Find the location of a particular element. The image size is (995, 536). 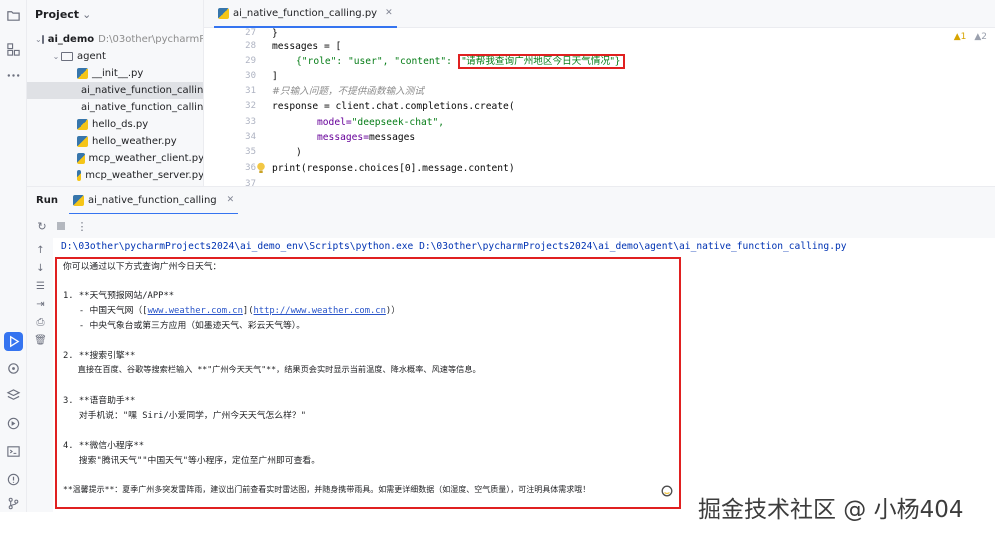

rerun-icon: ↻ is located at coordinates (42, 226).